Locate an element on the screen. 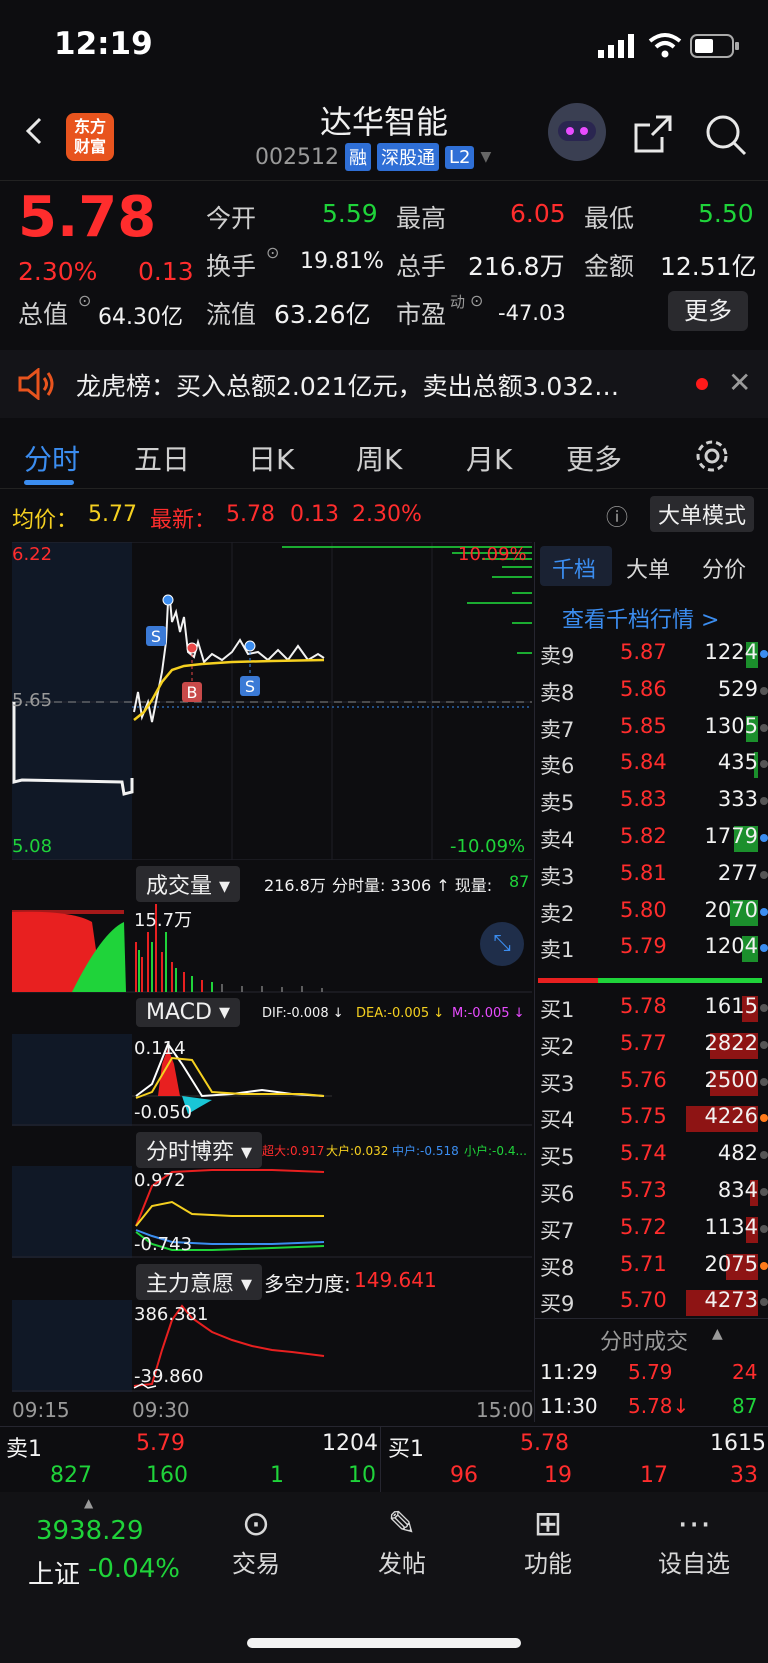 The height and width of the screenshot is (1663, 768). ask-row: 卖6 5.84 435 is located at coordinates (654, 764).